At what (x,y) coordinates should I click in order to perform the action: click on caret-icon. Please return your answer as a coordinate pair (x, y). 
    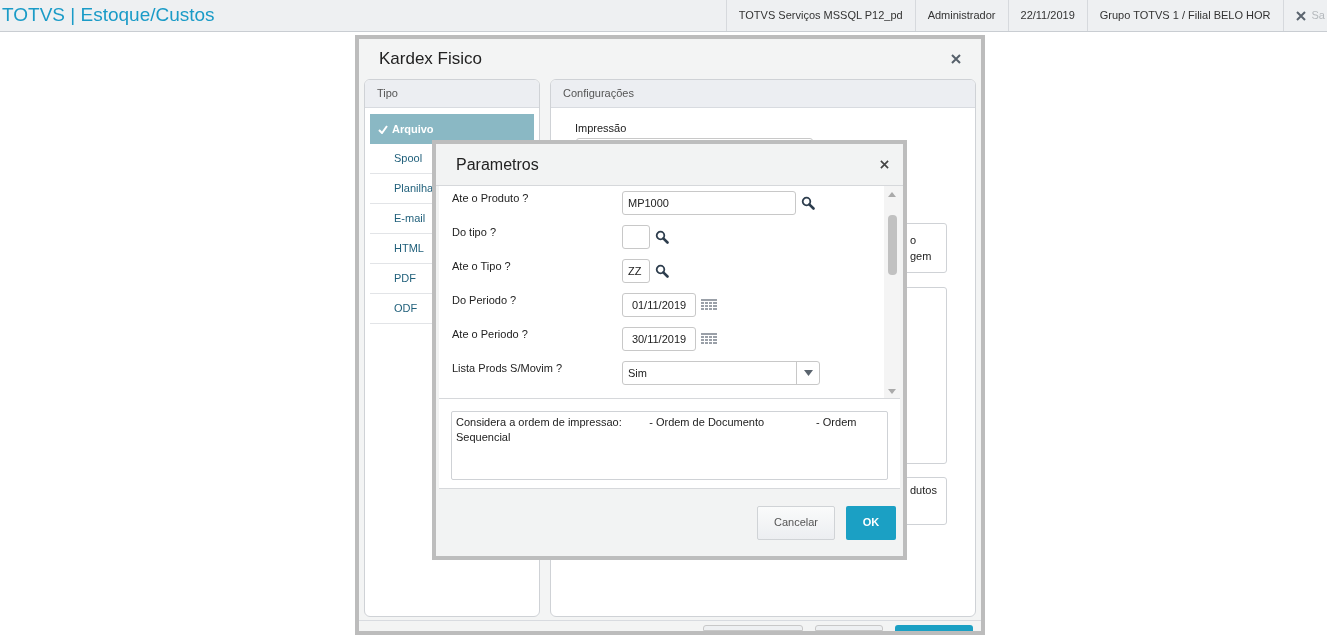
    Looking at the image, I should click on (808, 373).